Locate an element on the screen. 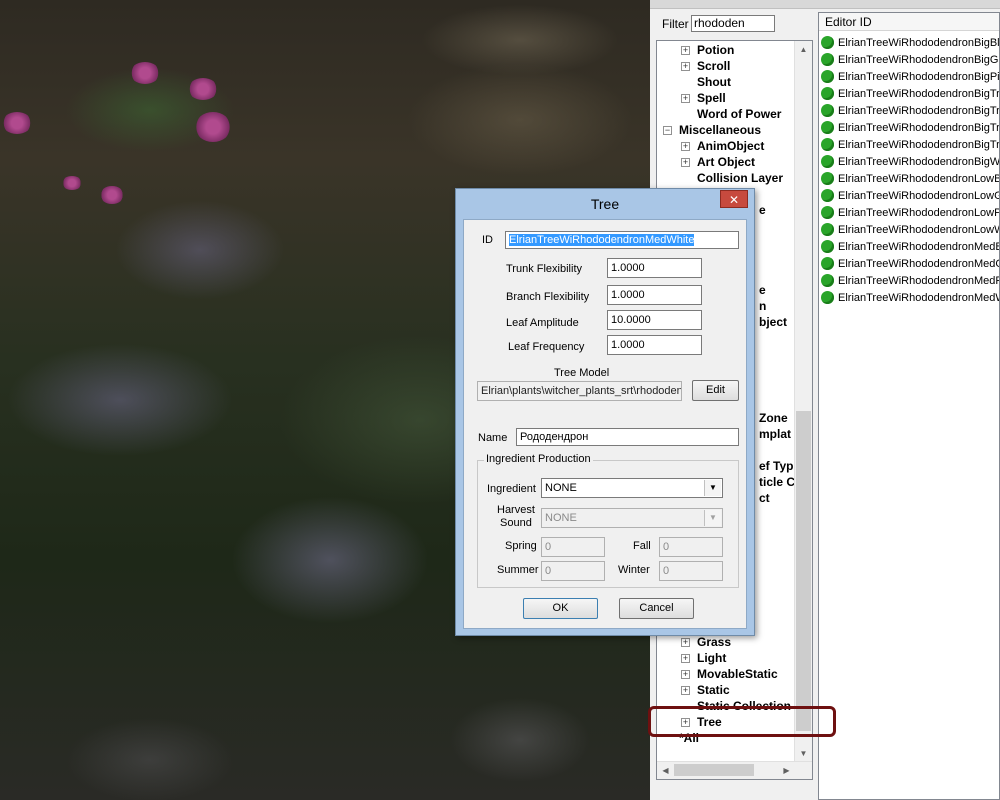  leaf-frequency-label: Leaf Frequency is located at coordinates (546, 347).